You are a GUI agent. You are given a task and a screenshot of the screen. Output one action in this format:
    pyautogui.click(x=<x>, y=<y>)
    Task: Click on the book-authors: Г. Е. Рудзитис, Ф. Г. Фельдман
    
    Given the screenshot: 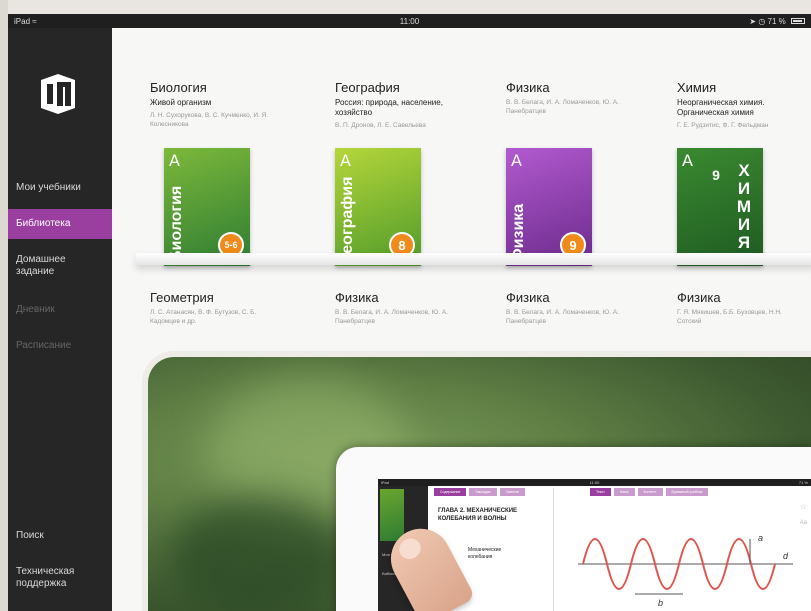 What is the action you would take?
    pyautogui.click(x=723, y=125)
    